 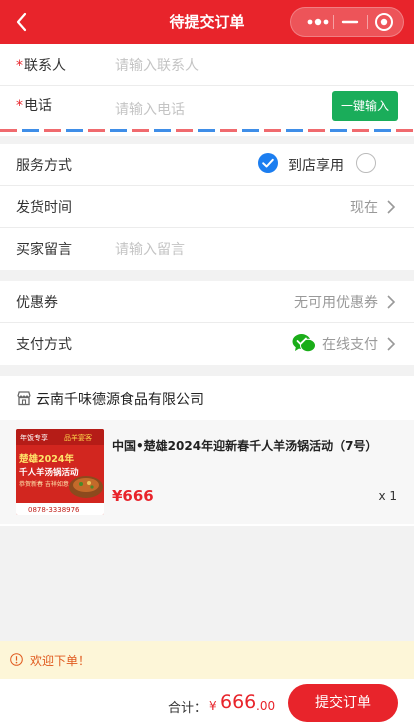 What do you see at coordinates (318, 22) in the screenshot?
I see `more-icon` at bounding box center [318, 22].